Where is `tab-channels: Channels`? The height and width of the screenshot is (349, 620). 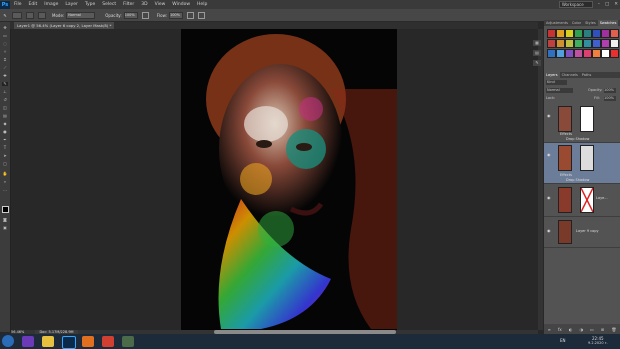
tab-channels: Channels is located at coordinates (570, 75).